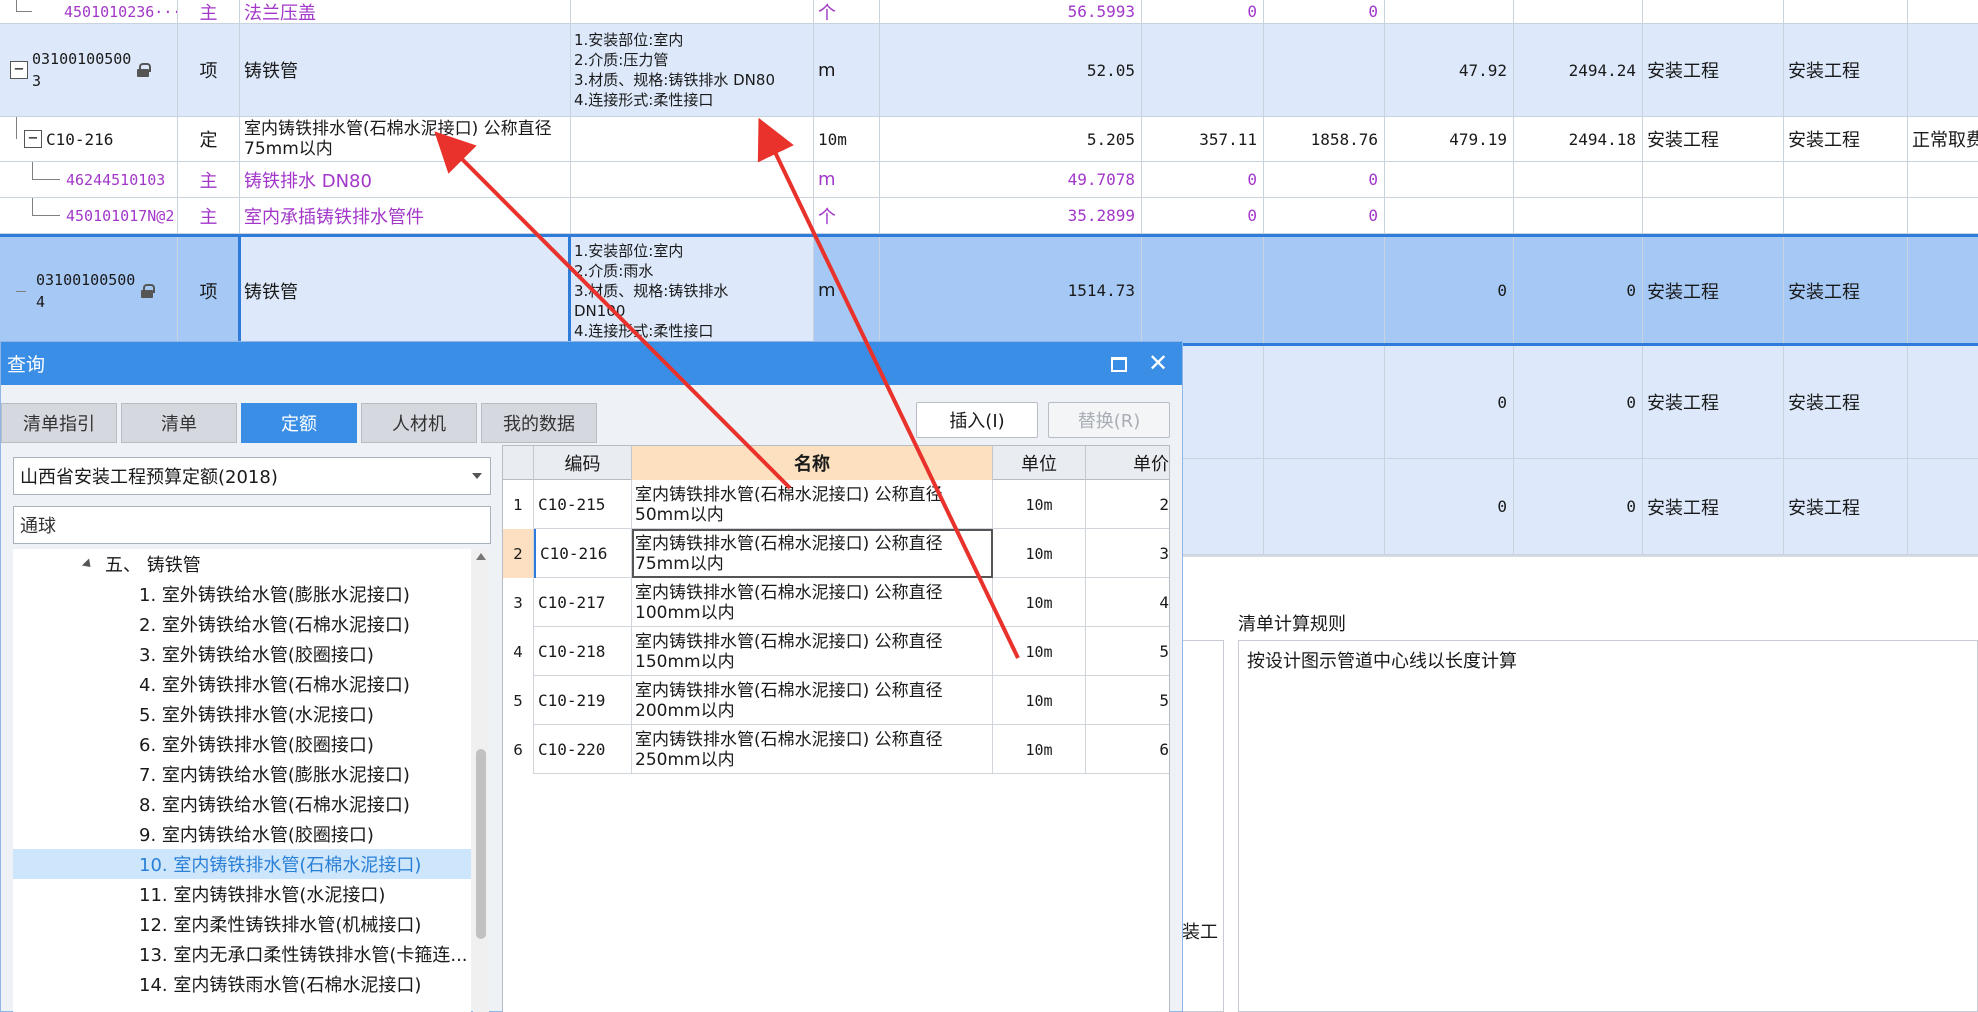  What do you see at coordinates (518, 700) in the screenshot?
I see `row-index: 5` at bounding box center [518, 700].